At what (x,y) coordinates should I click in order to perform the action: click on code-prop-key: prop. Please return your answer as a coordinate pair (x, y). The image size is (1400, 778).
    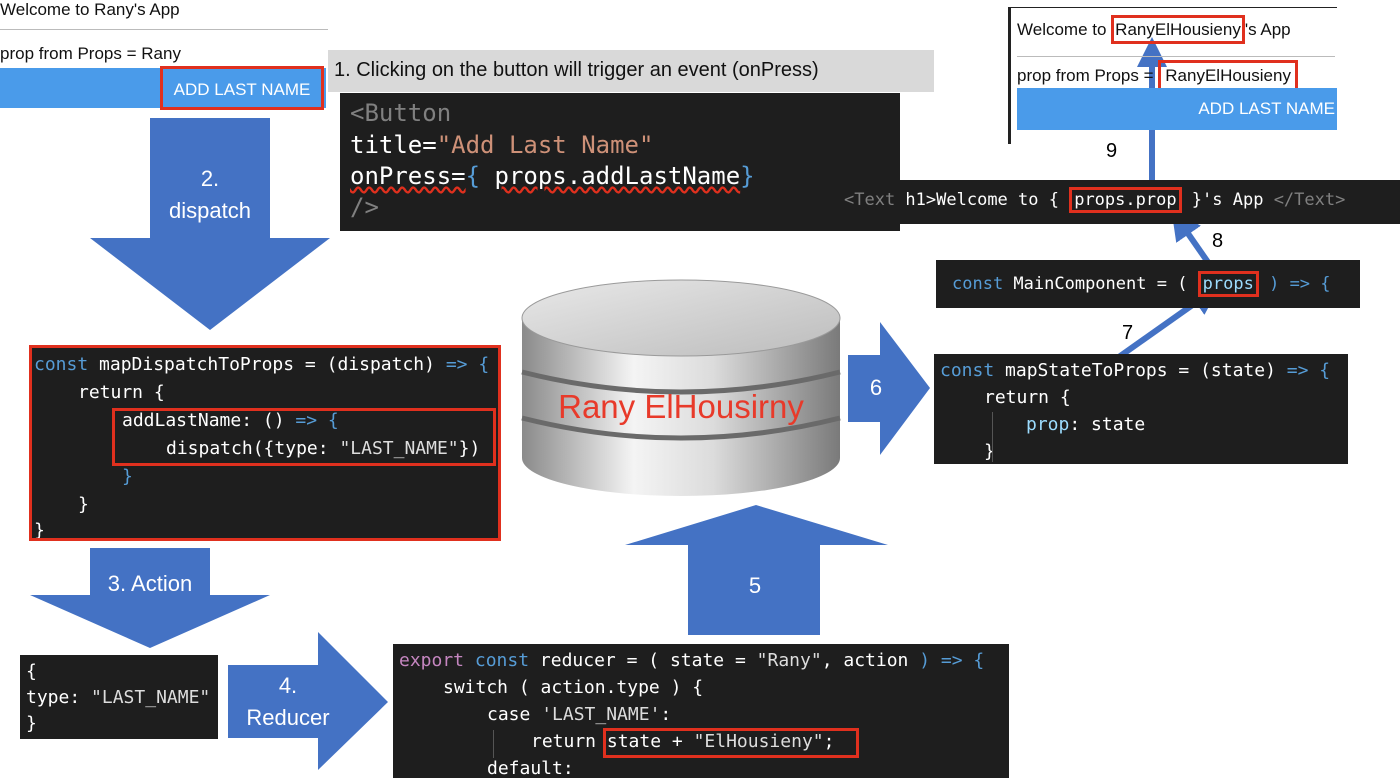
    Looking at the image, I should click on (1048, 424).